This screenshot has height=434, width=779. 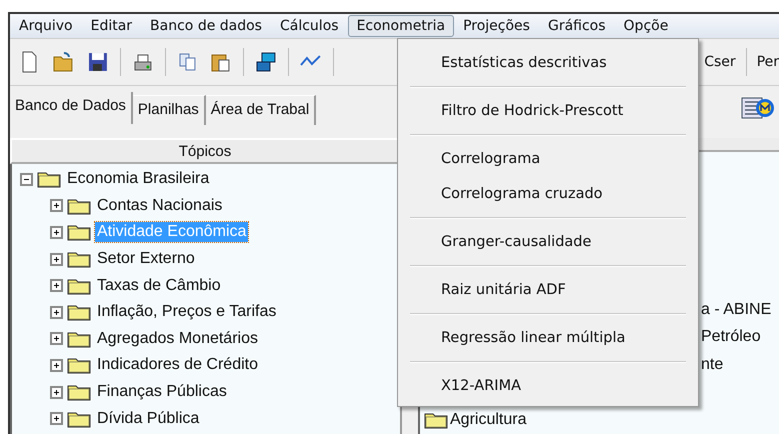 What do you see at coordinates (159, 286) in the screenshot?
I see `tree-item: Taxas de Câmbio` at bounding box center [159, 286].